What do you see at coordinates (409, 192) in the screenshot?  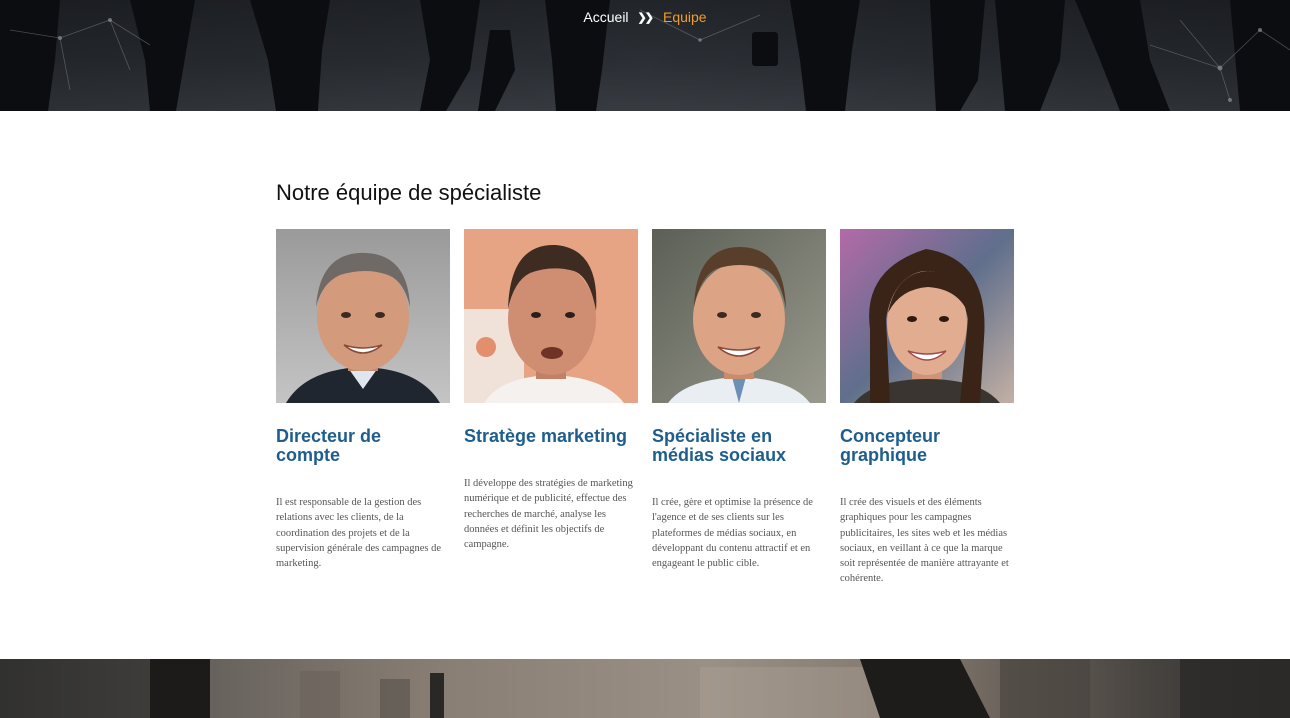 I see `section-title: Notre équipe de spécialiste` at bounding box center [409, 192].